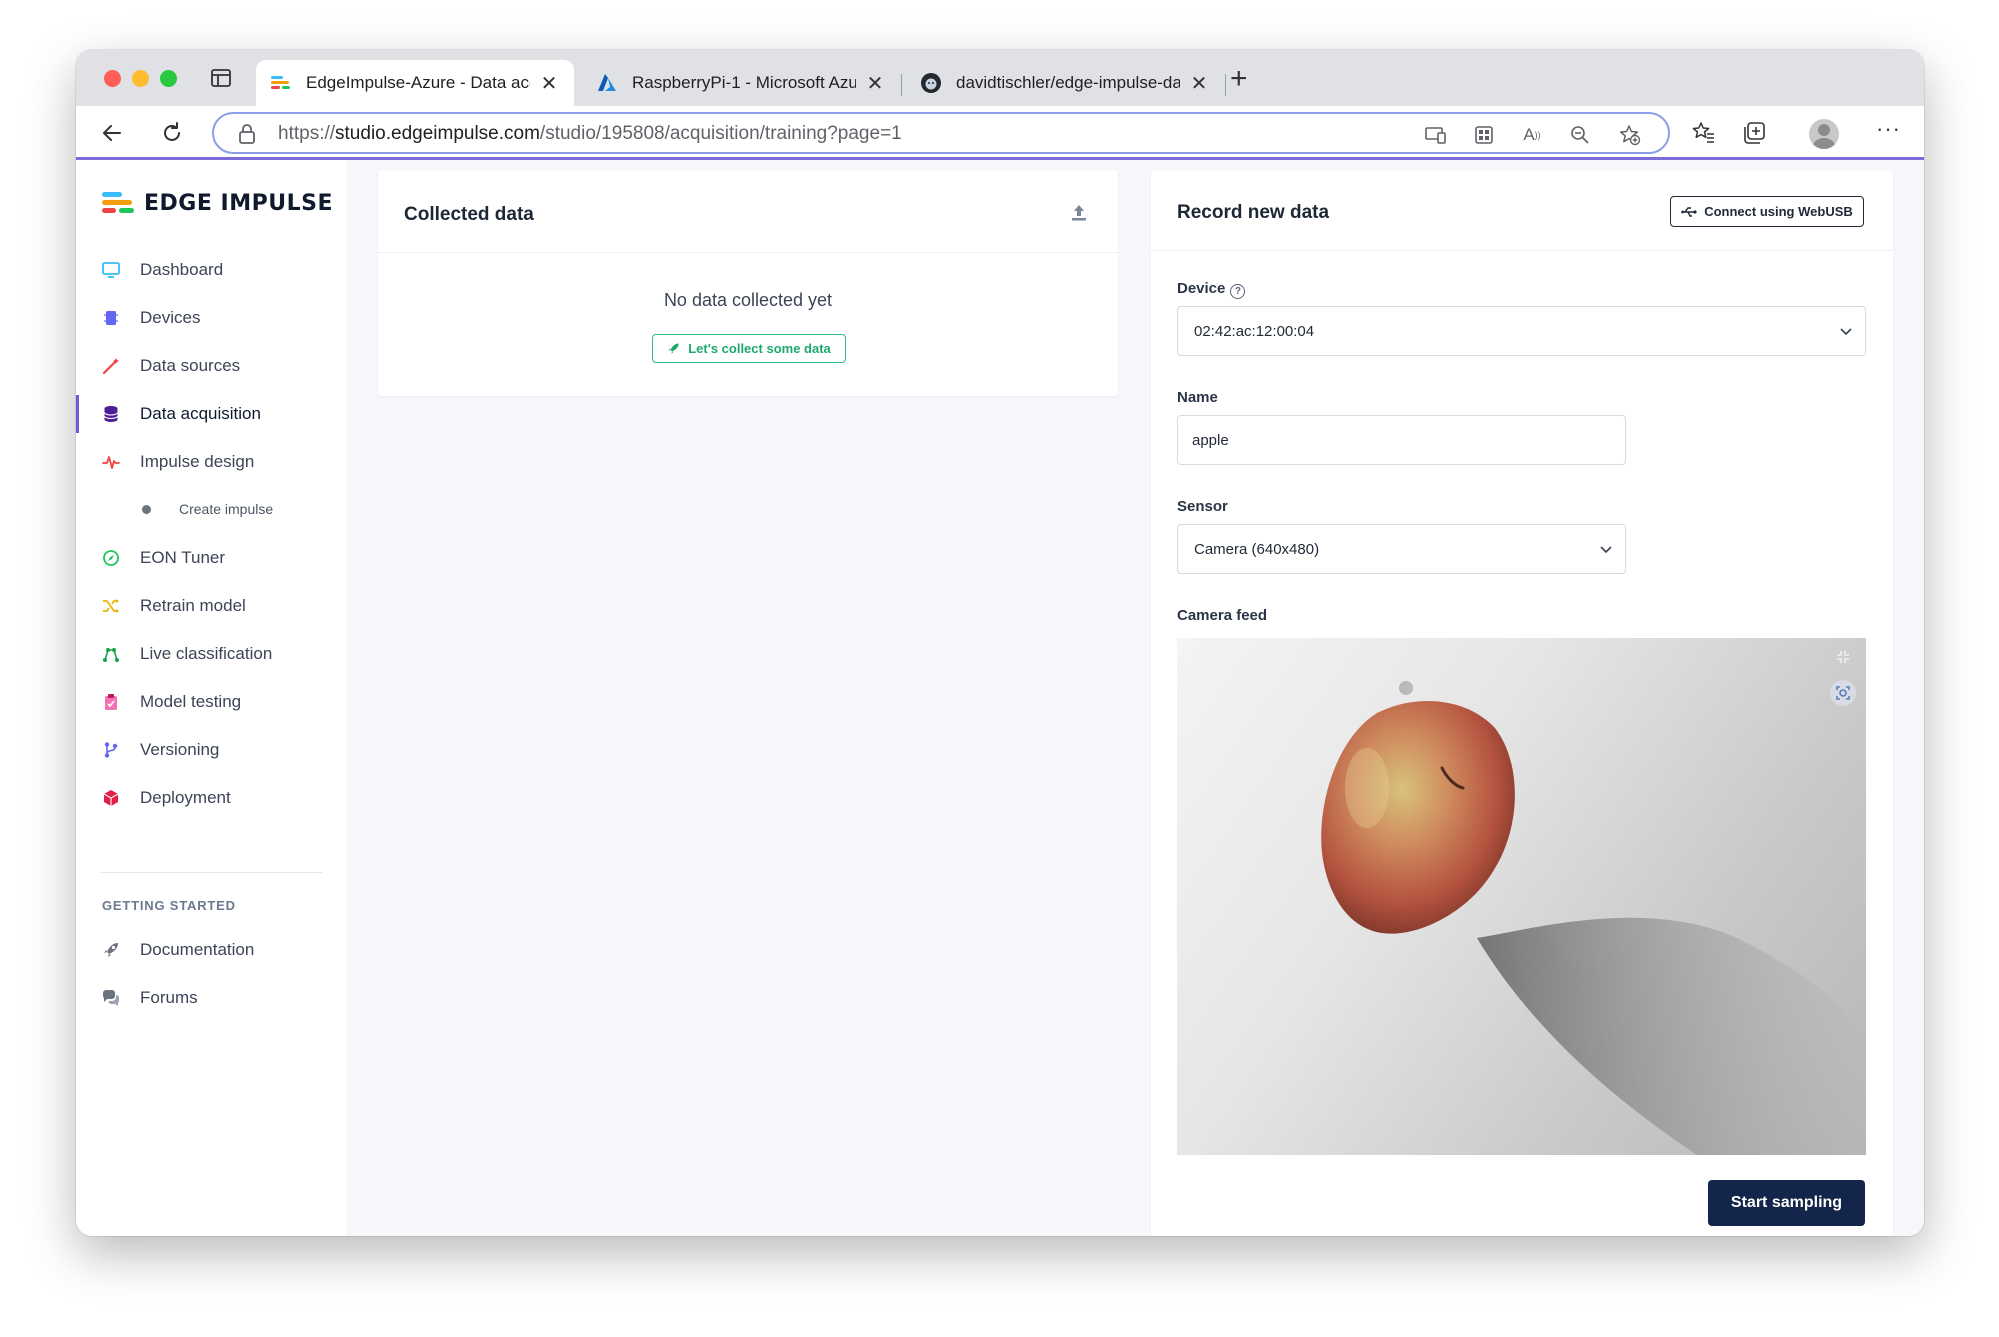 This screenshot has height=1337, width=1999. What do you see at coordinates (1843, 657) in the screenshot?
I see `fullscreen-icon` at bounding box center [1843, 657].